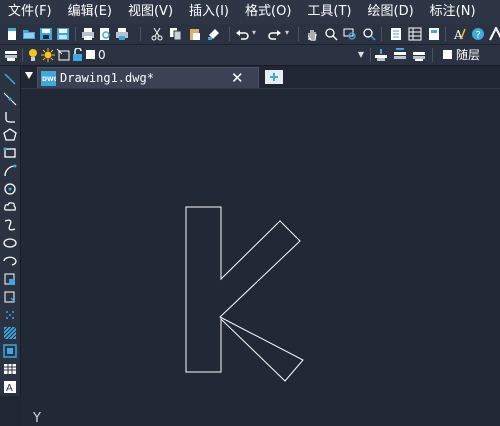 The width and height of the screenshot is (500, 426). Describe the element at coordinates (107, 78) in the screenshot. I see `tab-label: Drawing1.dwg*` at that location.